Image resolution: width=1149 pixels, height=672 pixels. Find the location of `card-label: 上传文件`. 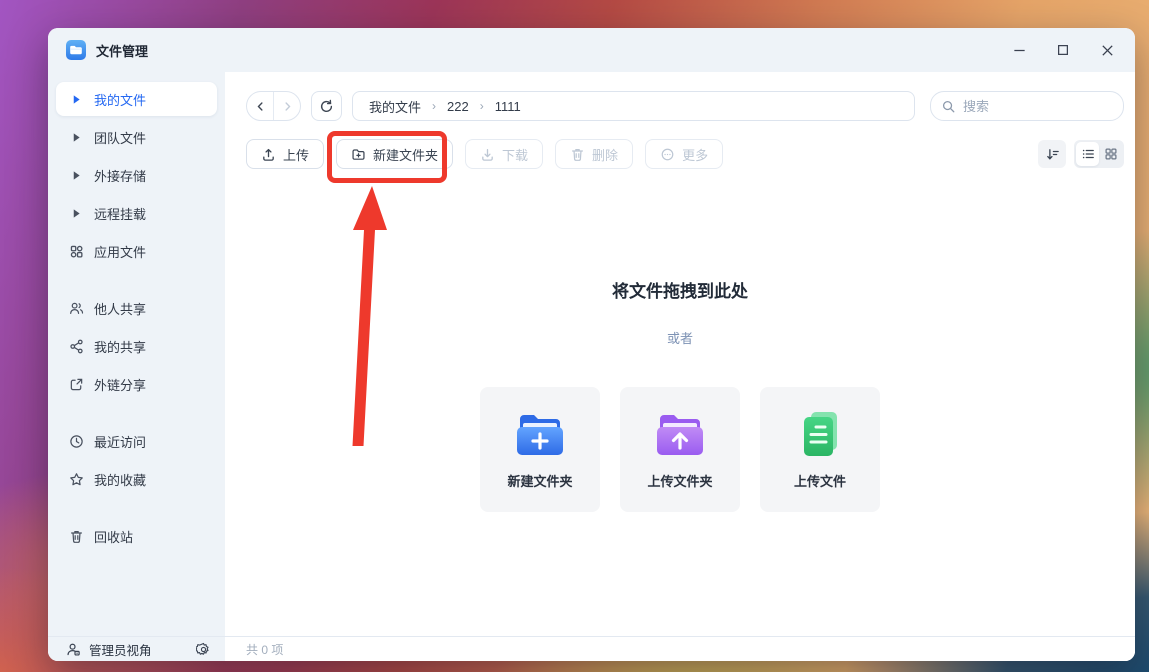

card-label: 上传文件 is located at coordinates (819, 481).